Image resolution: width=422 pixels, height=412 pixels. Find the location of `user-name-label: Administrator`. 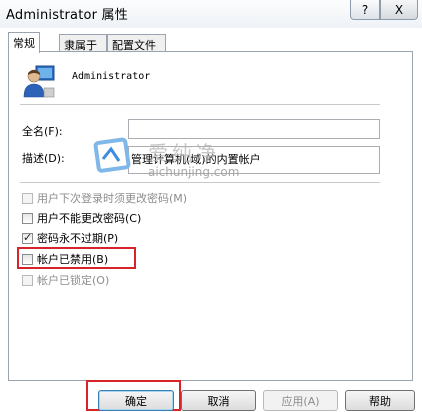

user-name-label: Administrator is located at coordinates (111, 76).